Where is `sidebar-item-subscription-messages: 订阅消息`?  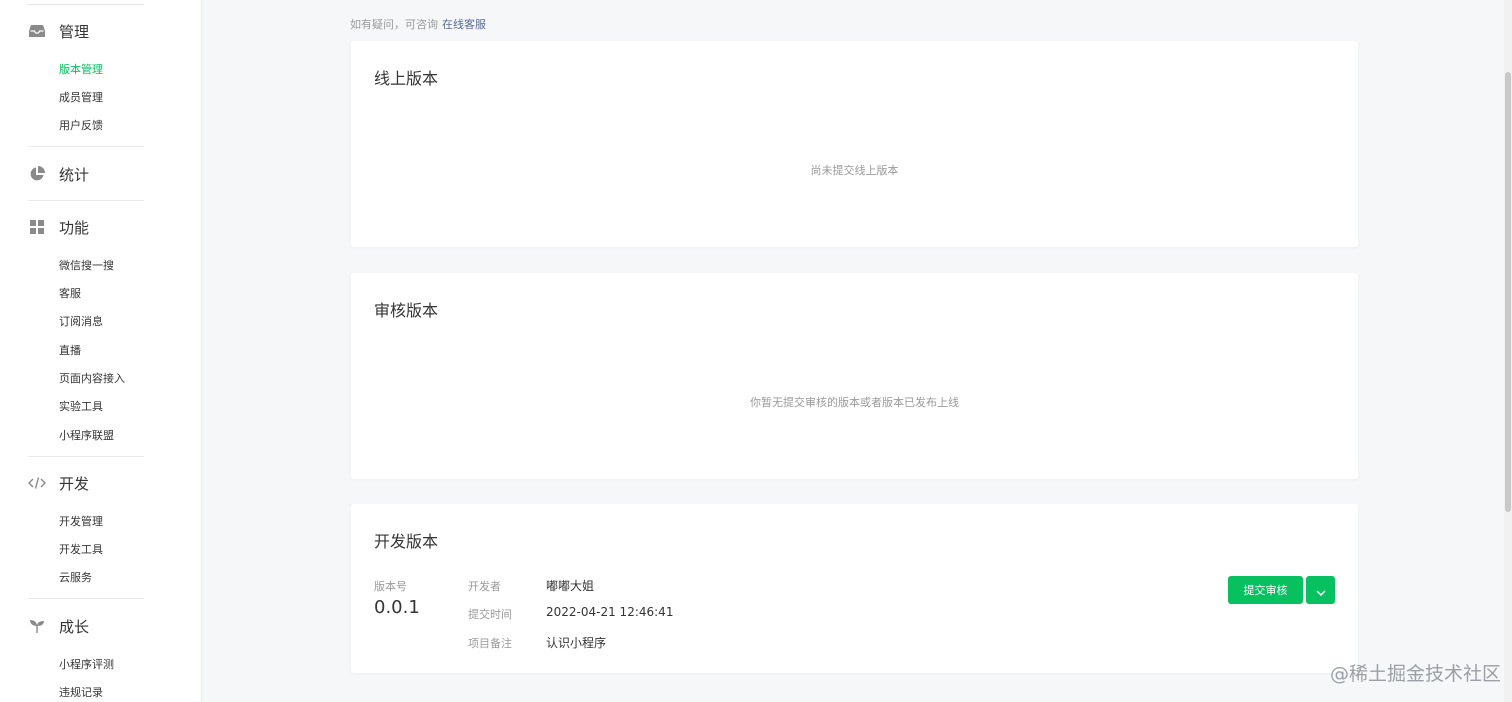 sidebar-item-subscription-messages: 订阅消息 is located at coordinates (81, 322).